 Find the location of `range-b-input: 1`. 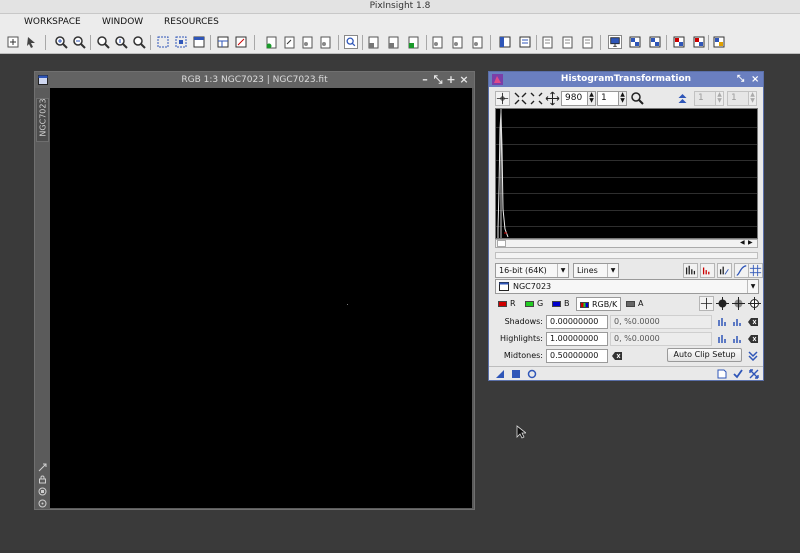

range-b-input: 1 is located at coordinates (738, 98).